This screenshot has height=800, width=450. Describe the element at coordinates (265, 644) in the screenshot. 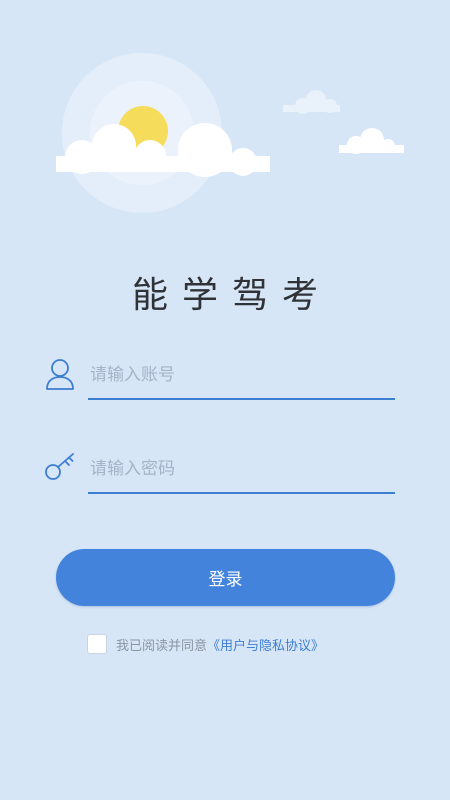

I see `privacy-agreement-link: 《用户与隐私协议》` at that location.